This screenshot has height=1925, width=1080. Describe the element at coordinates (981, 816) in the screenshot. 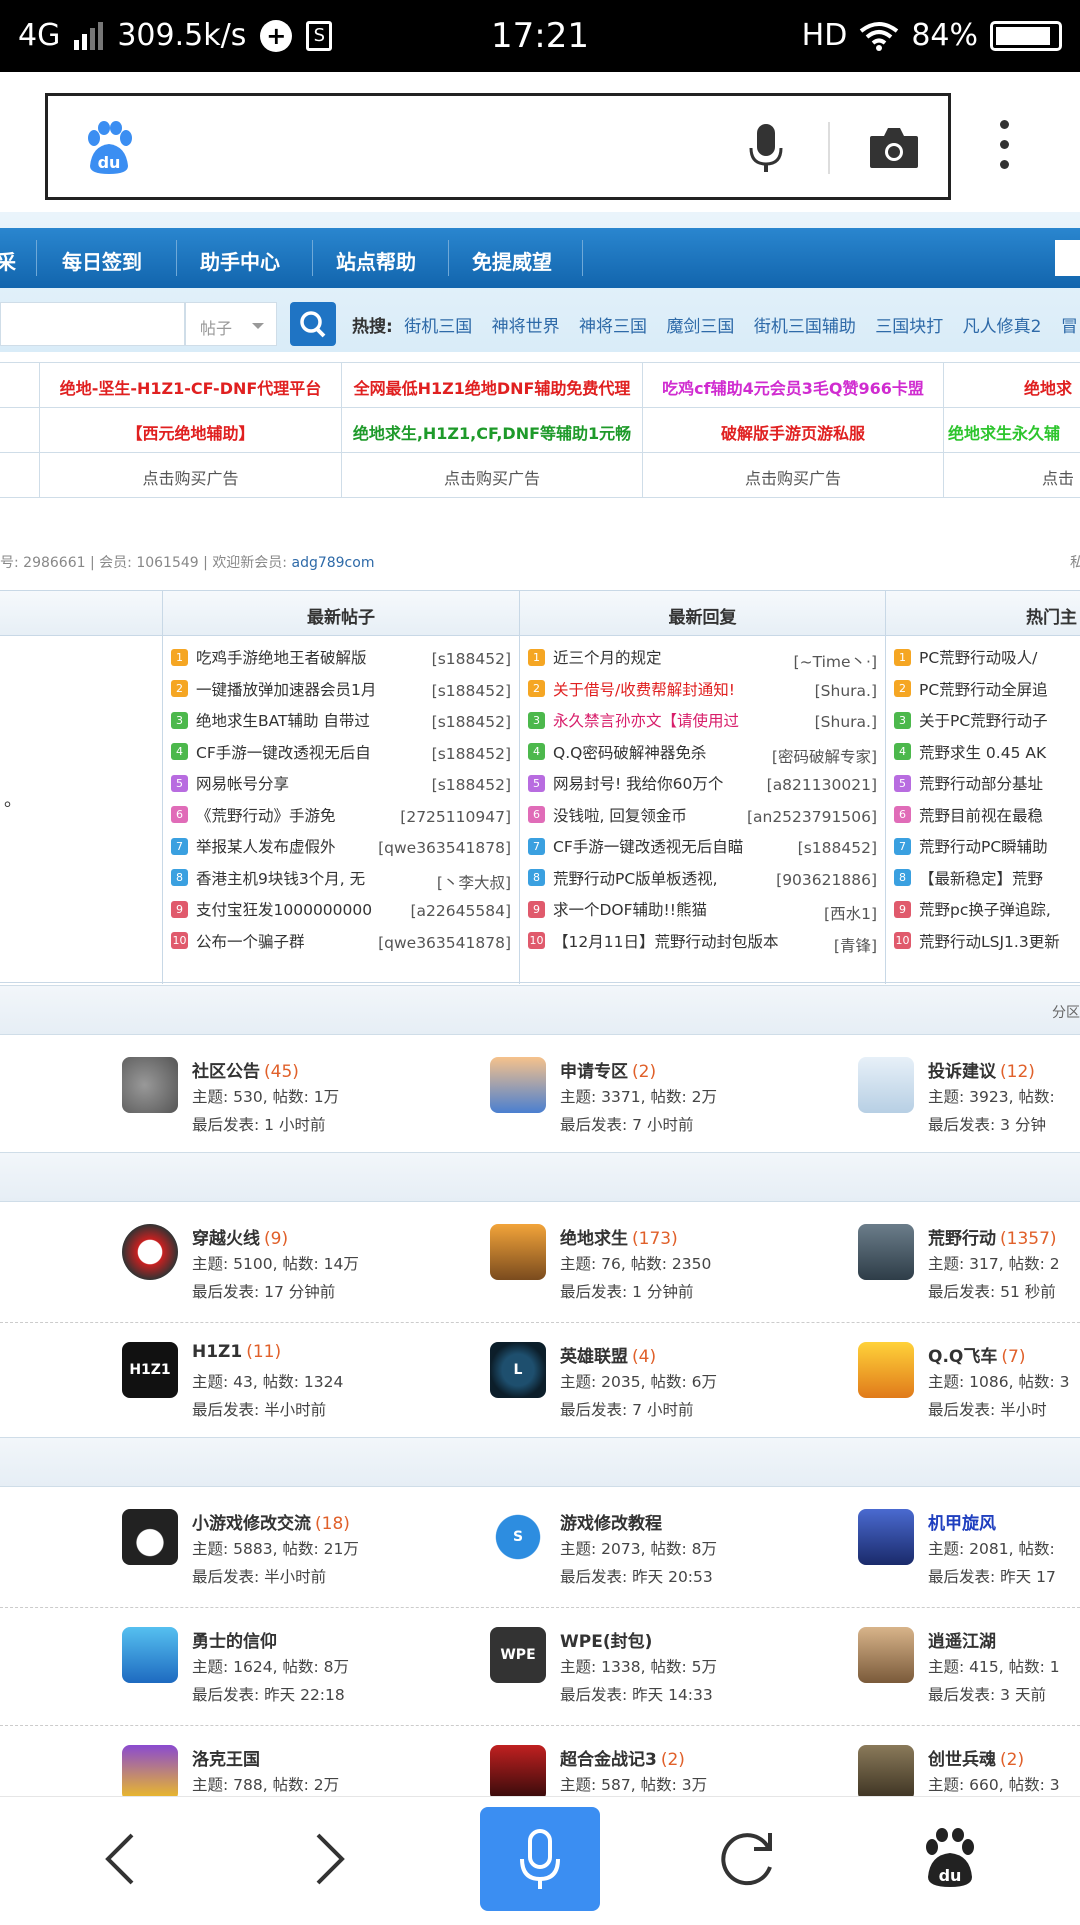

I see `list-item-title: 荒野目前视在最稳` at that location.